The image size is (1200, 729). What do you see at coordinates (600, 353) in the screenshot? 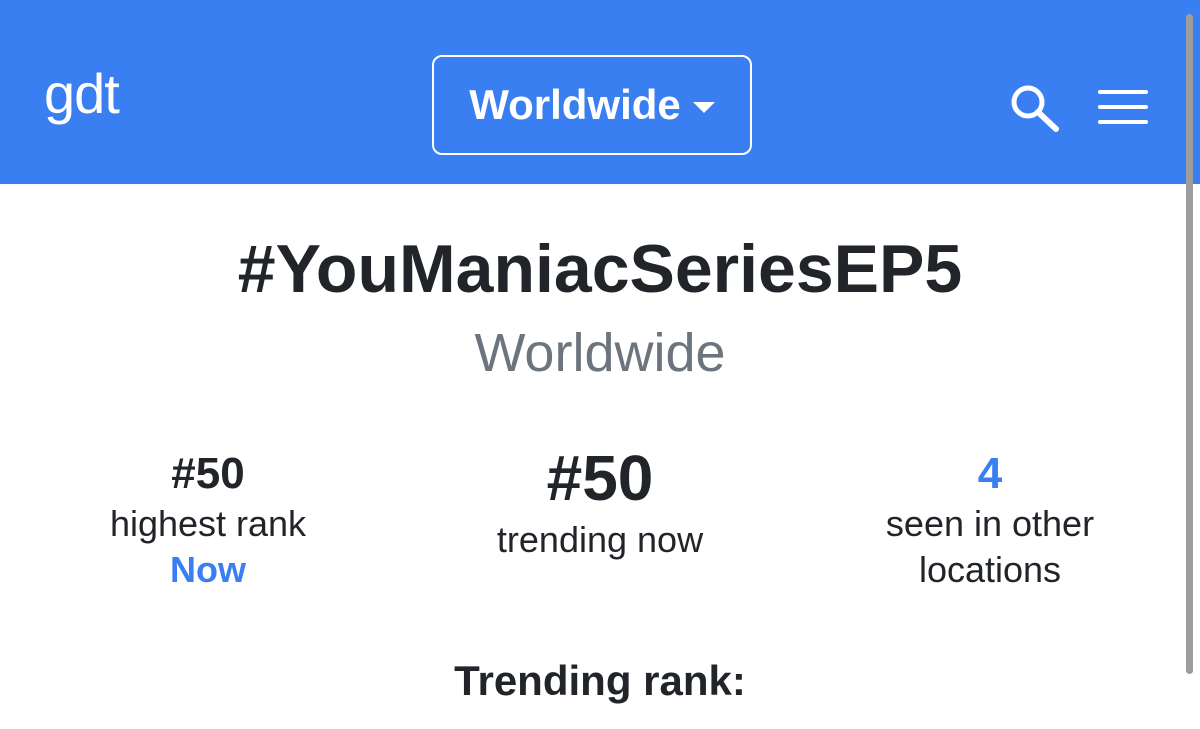
I see `trend-location: Worldwide` at bounding box center [600, 353].